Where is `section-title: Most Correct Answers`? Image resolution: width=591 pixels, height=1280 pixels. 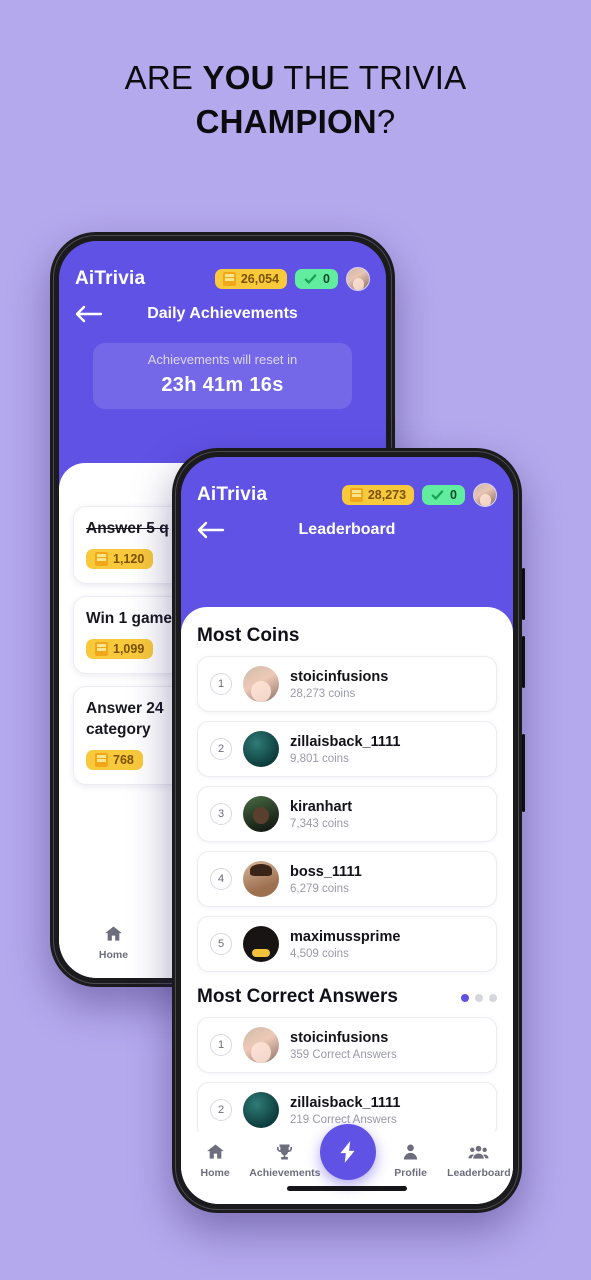
section-title: Most Correct Answers is located at coordinates (297, 996).